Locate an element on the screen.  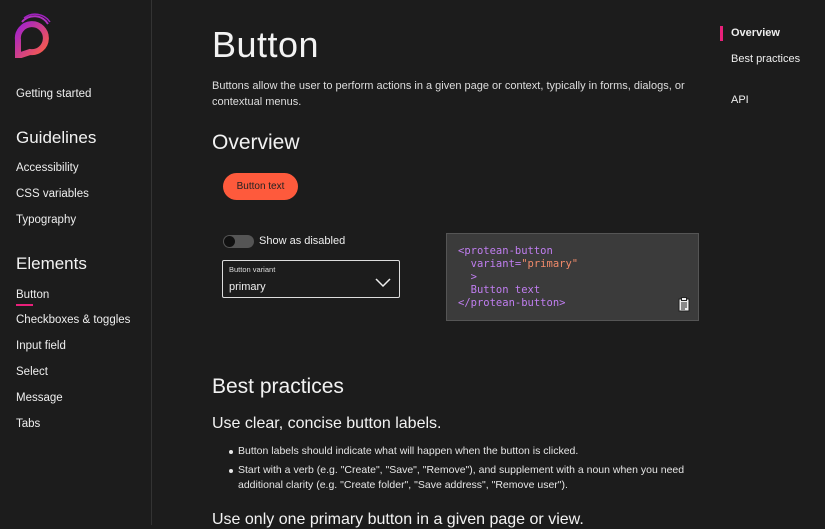
code-line: <protean-button is located at coordinates (505, 251).